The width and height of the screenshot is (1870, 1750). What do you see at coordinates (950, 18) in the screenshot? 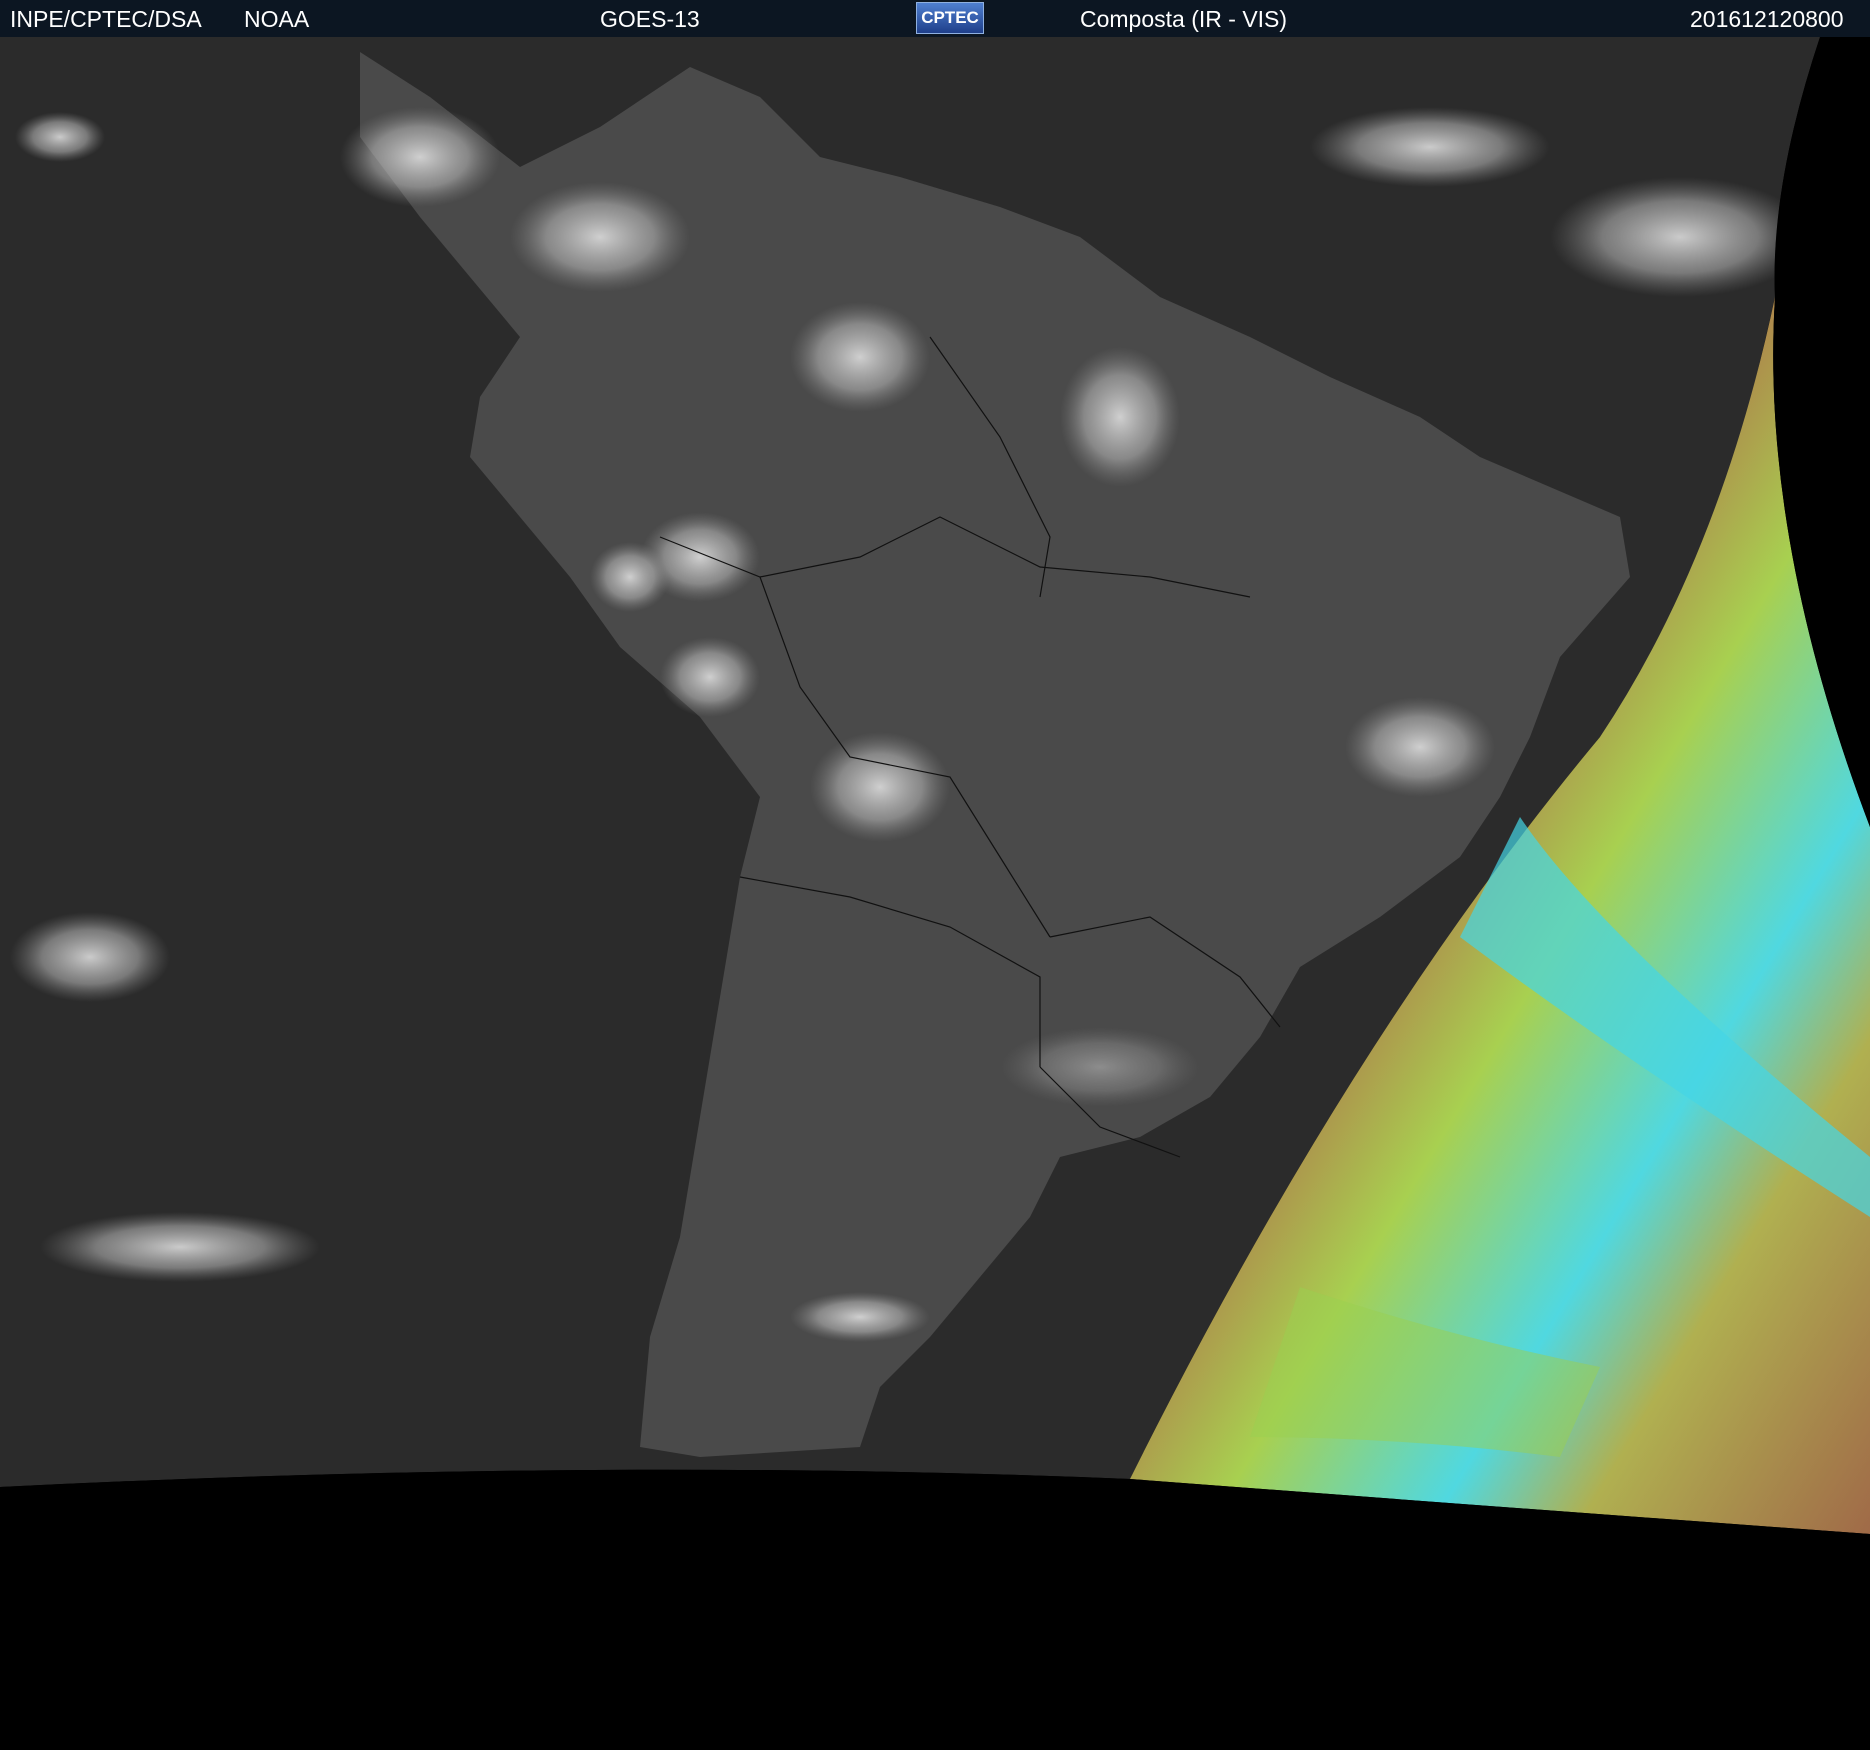
I see `cptec-logo: CPTEC` at bounding box center [950, 18].